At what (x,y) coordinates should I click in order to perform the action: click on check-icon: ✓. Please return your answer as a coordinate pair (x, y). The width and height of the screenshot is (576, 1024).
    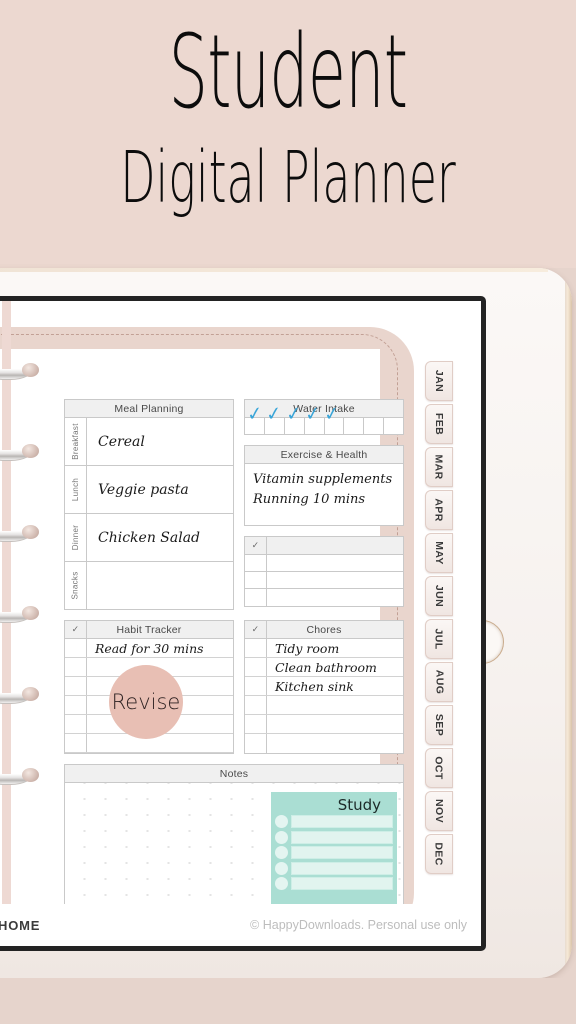
    Looking at the image, I should click on (256, 629).